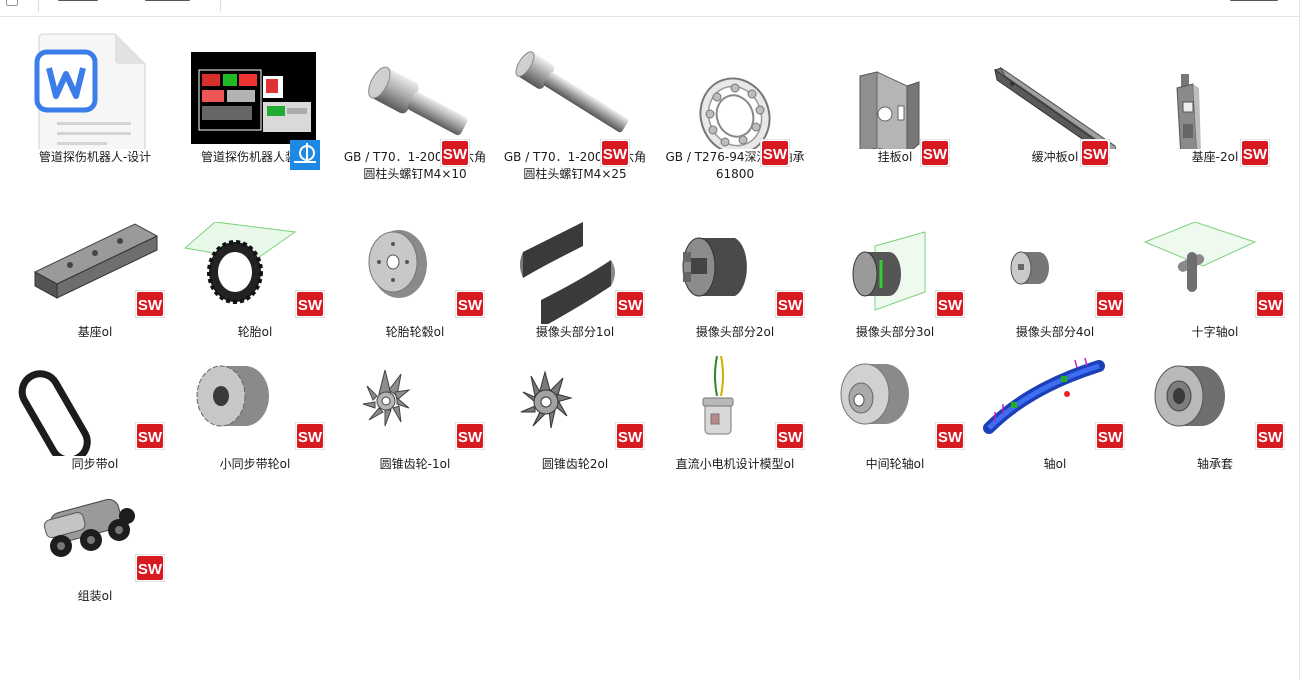 The image size is (1300, 680). Describe the element at coordinates (575, 165) in the screenshot. I see `file-name: GB / T70．1-2000内六角圆柱头螺钉M4×25` at that location.